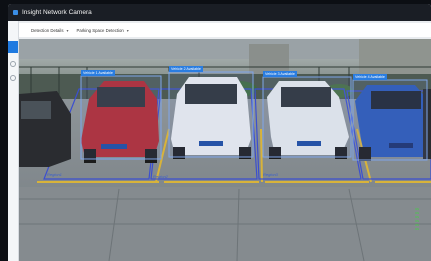 This screenshot has width=431, height=261. I want to click on settings-icon, so click(13, 64).